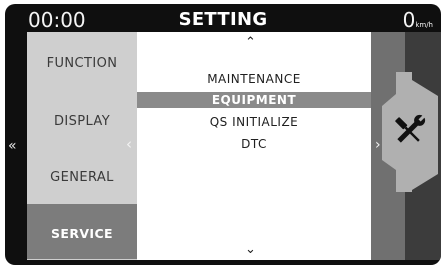 The width and height of the screenshot is (446, 269). I want to click on list-item-dtc: DTC, so click(254, 144).